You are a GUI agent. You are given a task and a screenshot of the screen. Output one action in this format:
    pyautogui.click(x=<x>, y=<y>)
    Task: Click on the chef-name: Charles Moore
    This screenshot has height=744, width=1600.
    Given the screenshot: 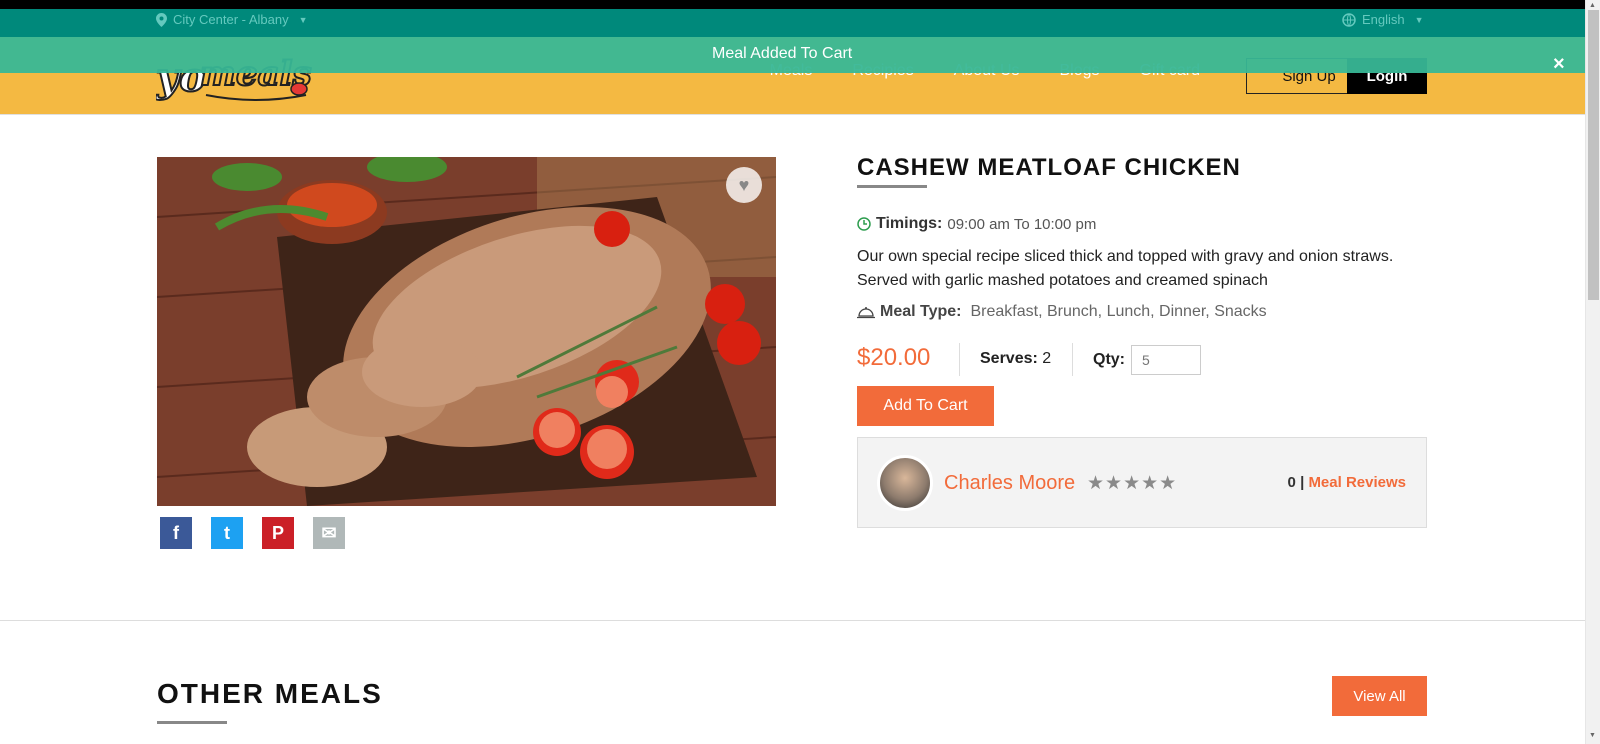 What is the action you would take?
    pyautogui.click(x=1009, y=483)
    